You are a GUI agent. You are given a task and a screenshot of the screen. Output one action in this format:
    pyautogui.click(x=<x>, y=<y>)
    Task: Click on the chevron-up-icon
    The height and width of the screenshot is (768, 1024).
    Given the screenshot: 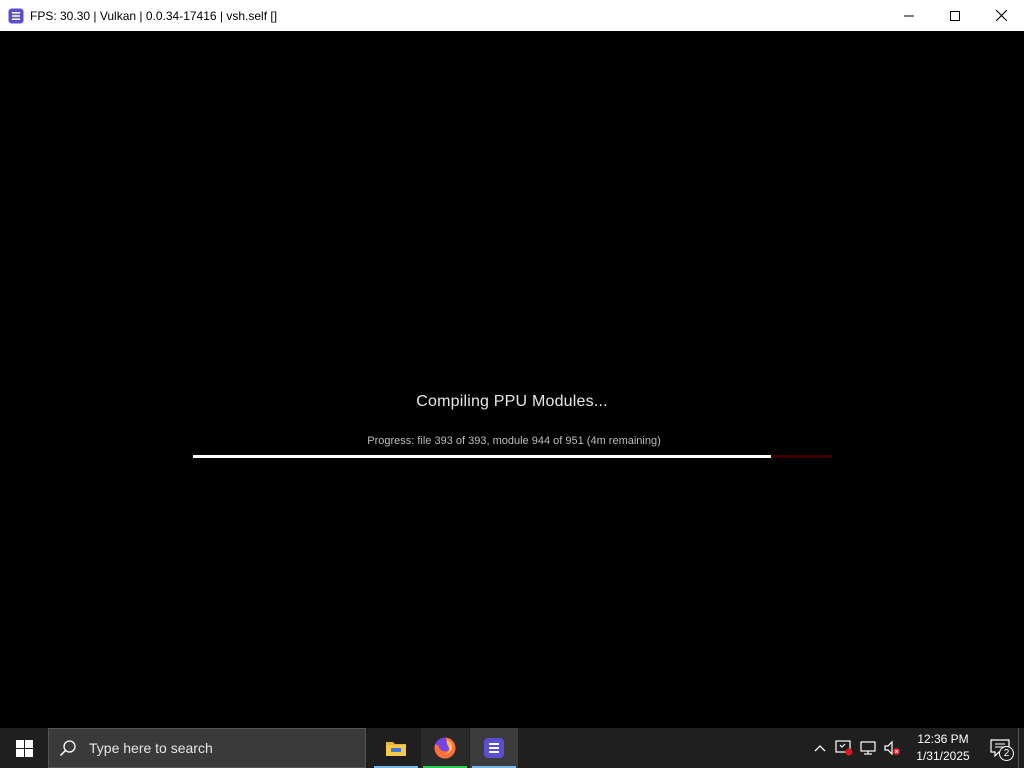 What is the action you would take?
    pyautogui.click(x=820, y=748)
    